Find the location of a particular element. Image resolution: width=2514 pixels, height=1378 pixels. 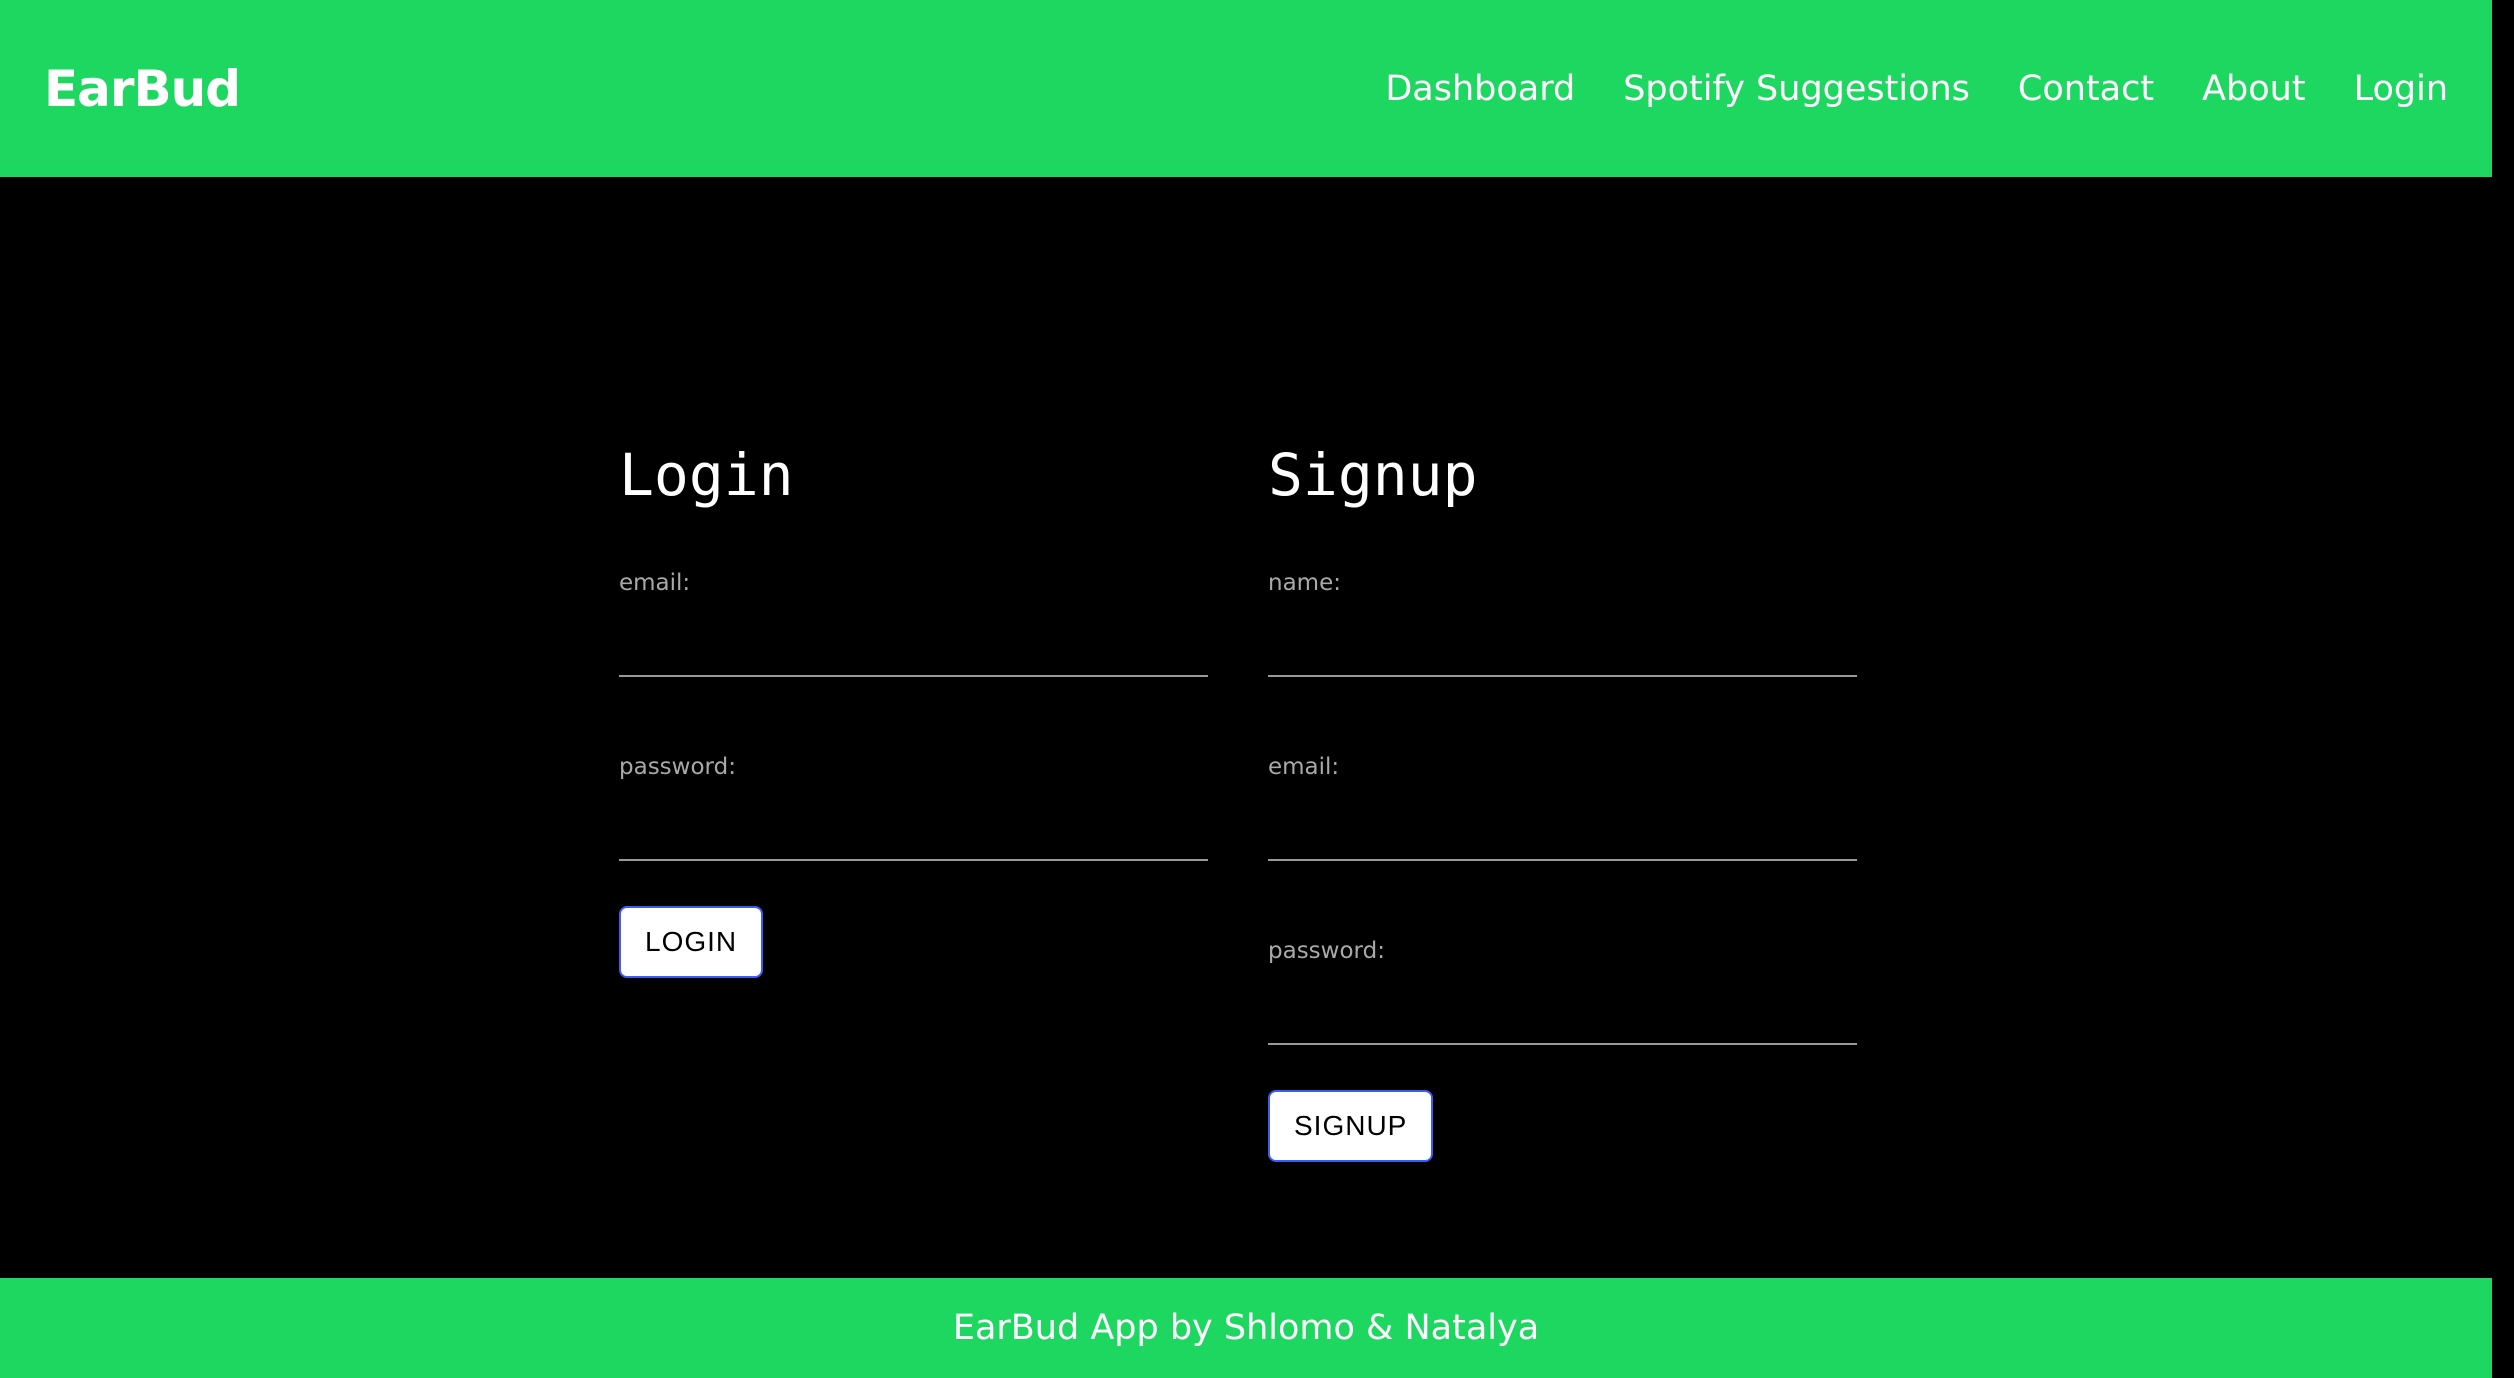

login-form: Login email: password: LOGIN is located at coordinates (913, 801).